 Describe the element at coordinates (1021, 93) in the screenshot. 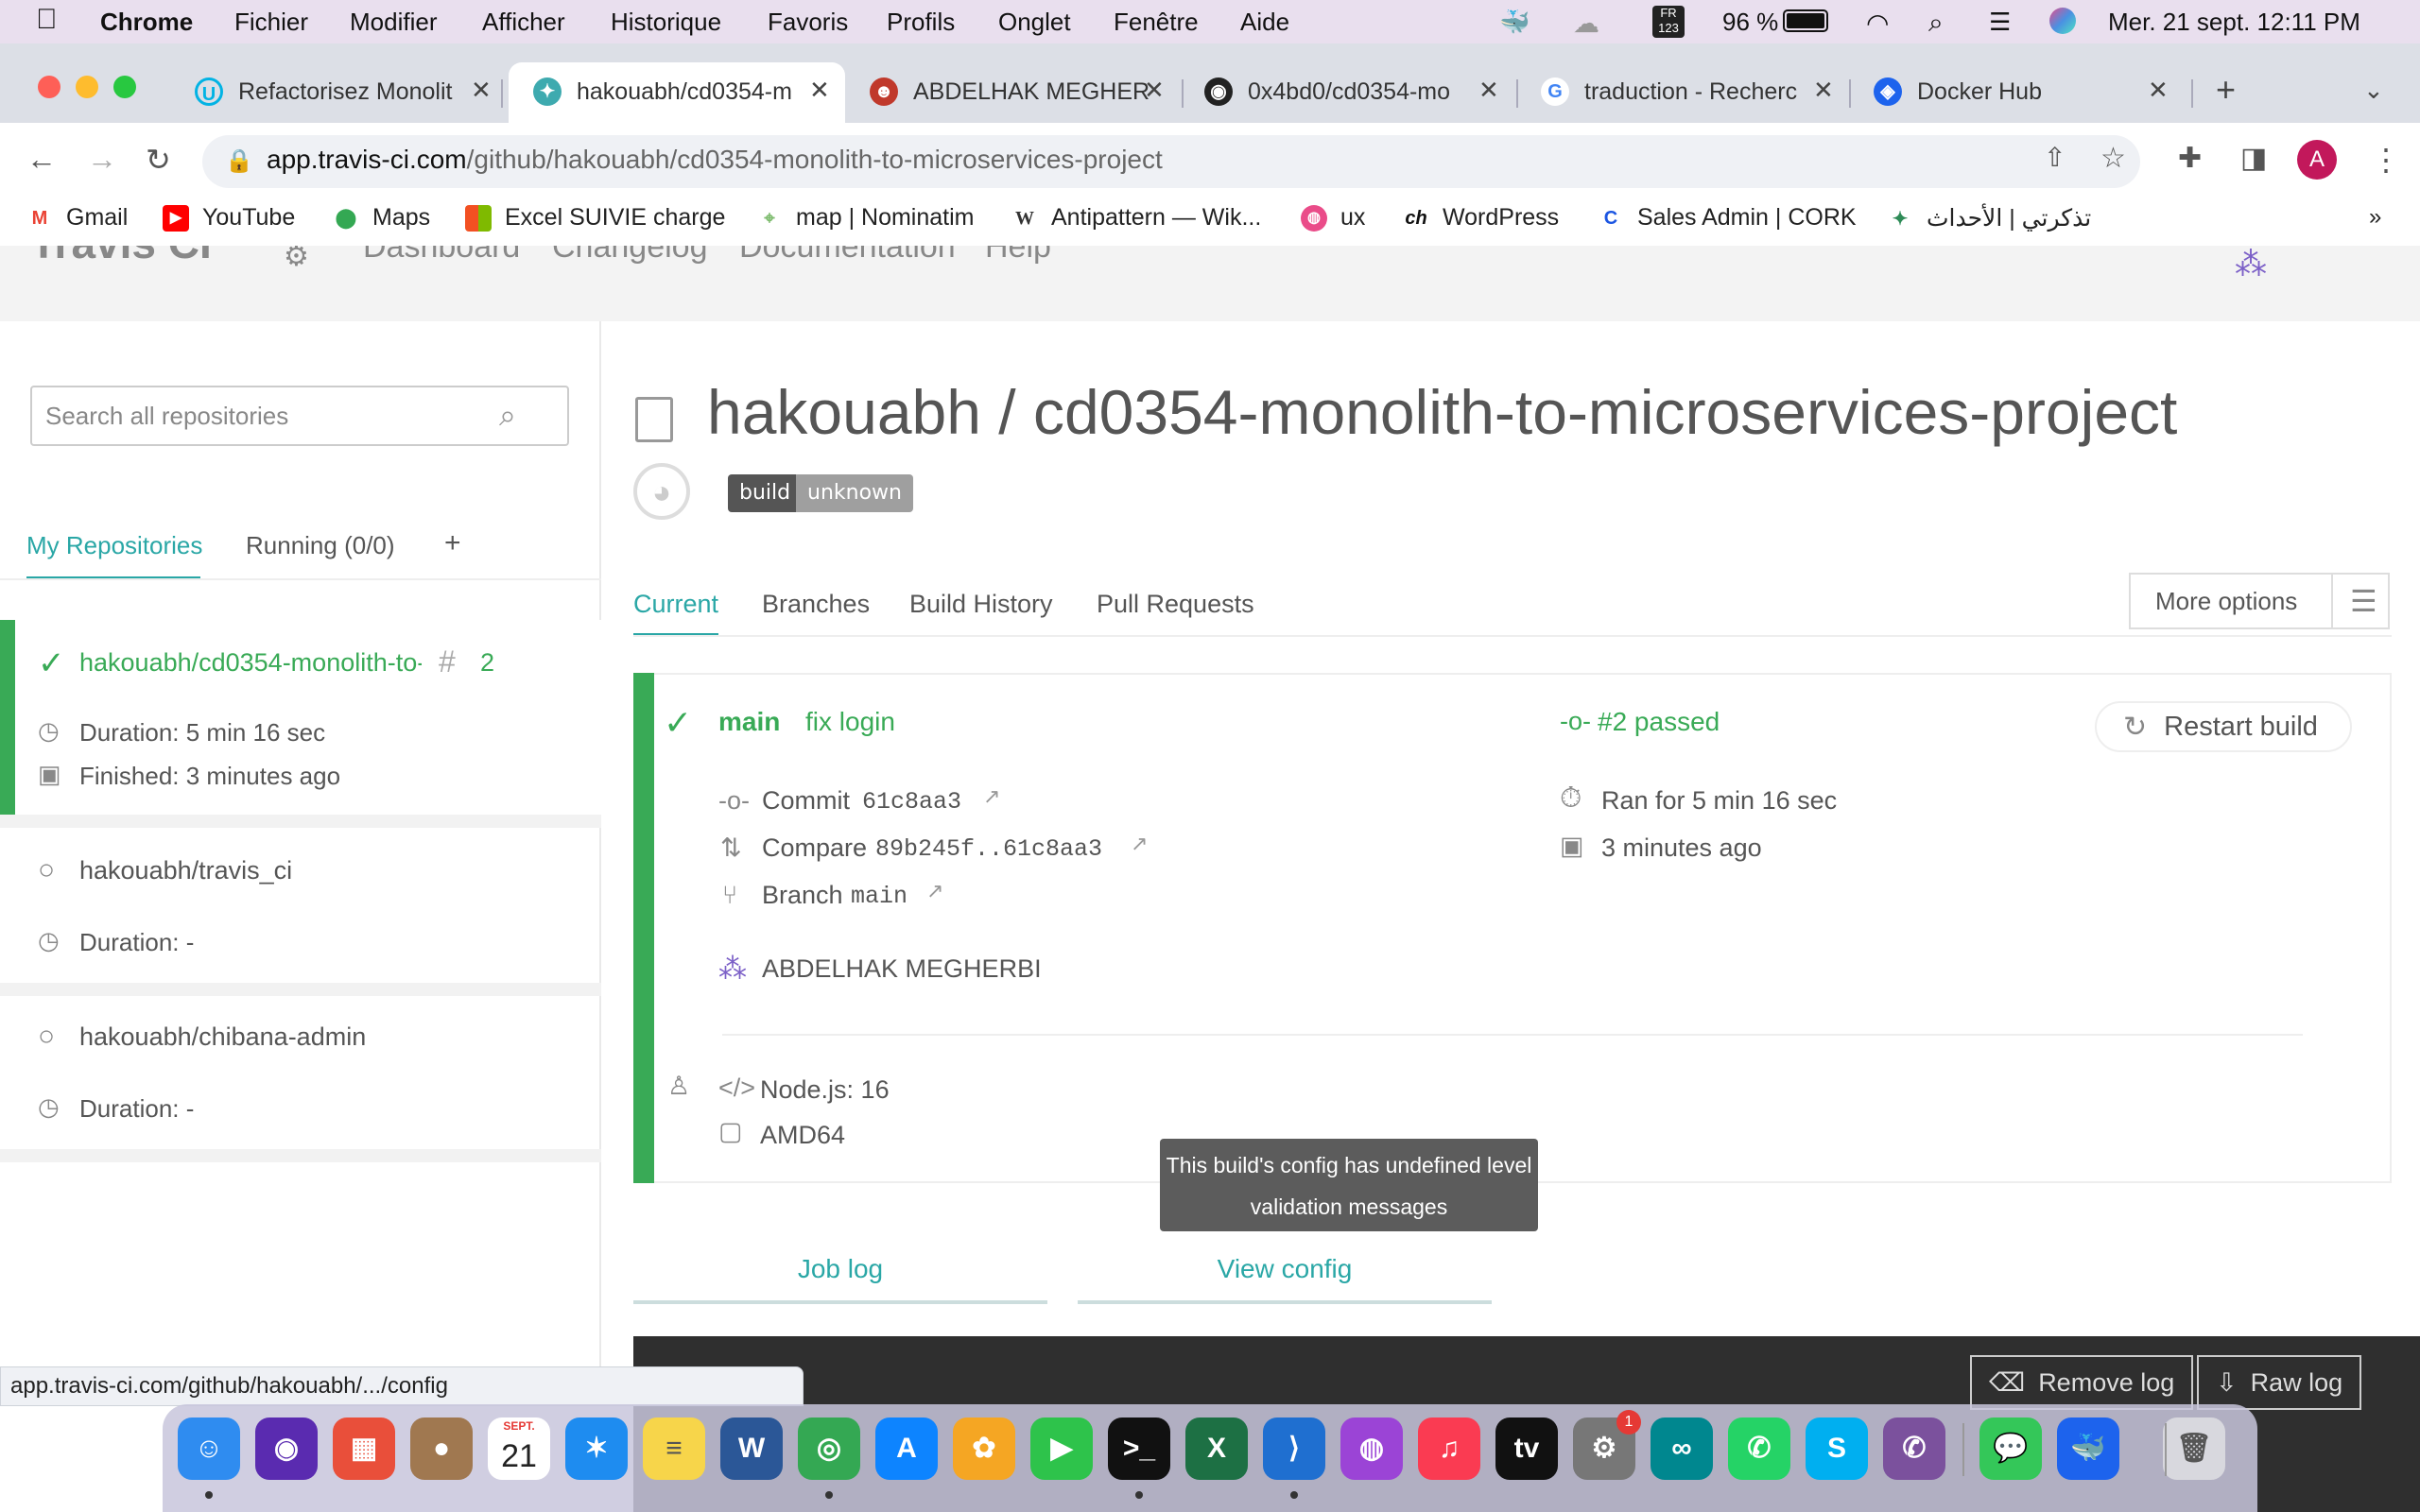

I see `tab-abdelhak: ☻ ABDELHAK MEGHER` at that location.